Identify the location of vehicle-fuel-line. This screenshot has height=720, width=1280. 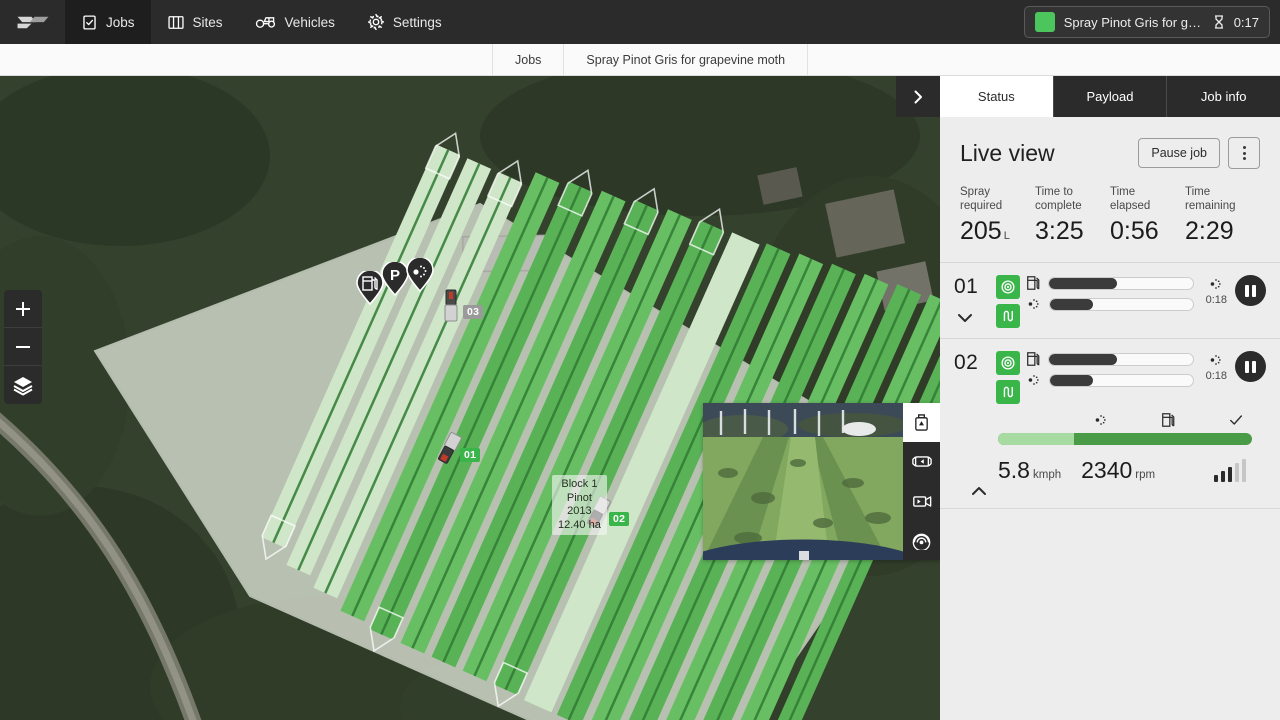
(1110, 359).